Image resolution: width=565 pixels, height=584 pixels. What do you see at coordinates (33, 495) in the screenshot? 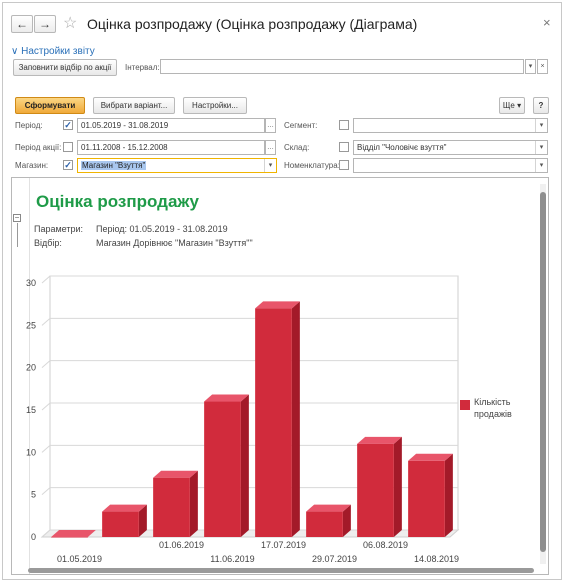
I see `y-tick-label: 5` at bounding box center [33, 495].